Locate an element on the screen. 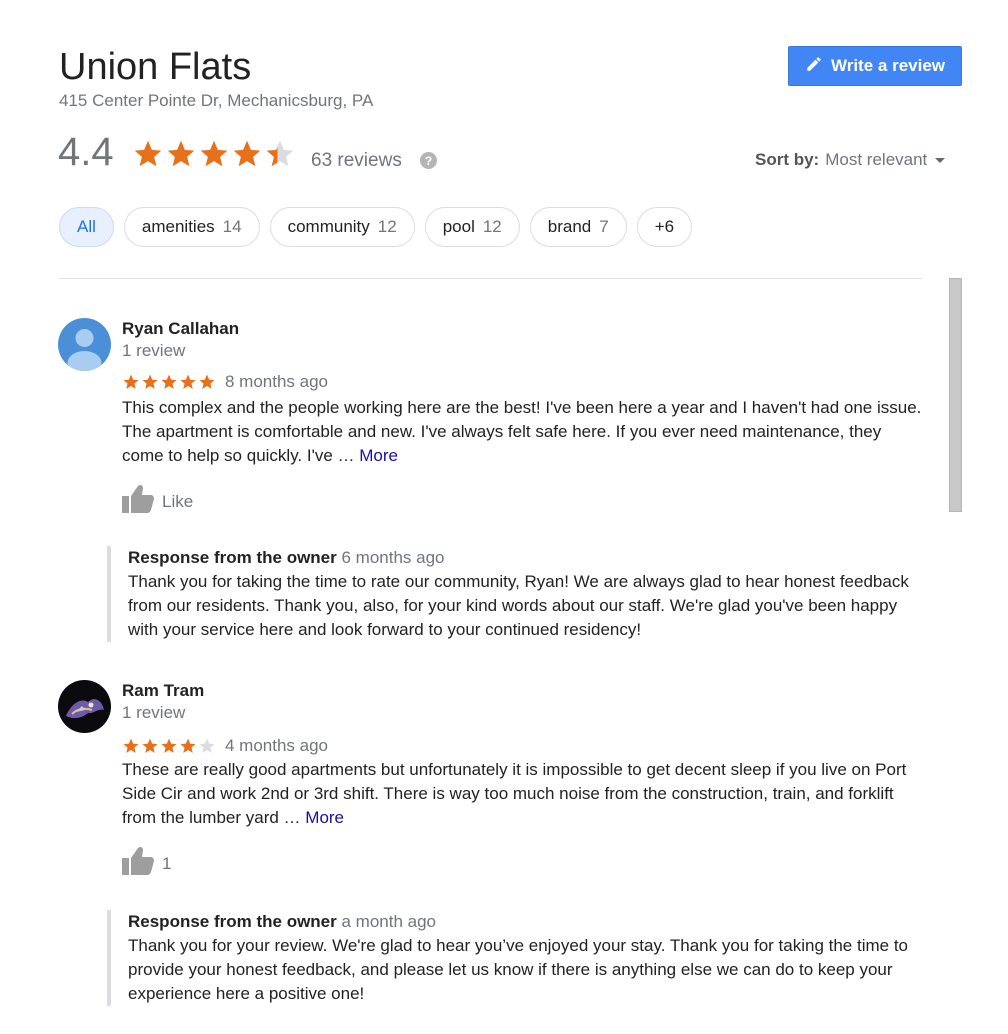  chip-label: community is located at coordinates (328, 226).